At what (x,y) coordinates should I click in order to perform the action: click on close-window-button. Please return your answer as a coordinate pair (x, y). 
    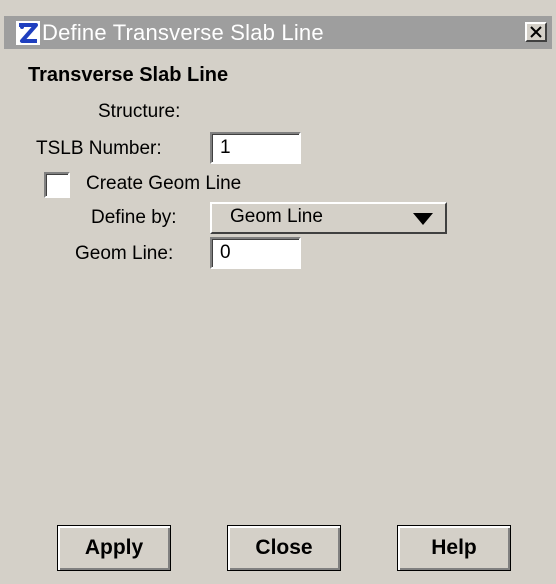
    Looking at the image, I should click on (536, 32).